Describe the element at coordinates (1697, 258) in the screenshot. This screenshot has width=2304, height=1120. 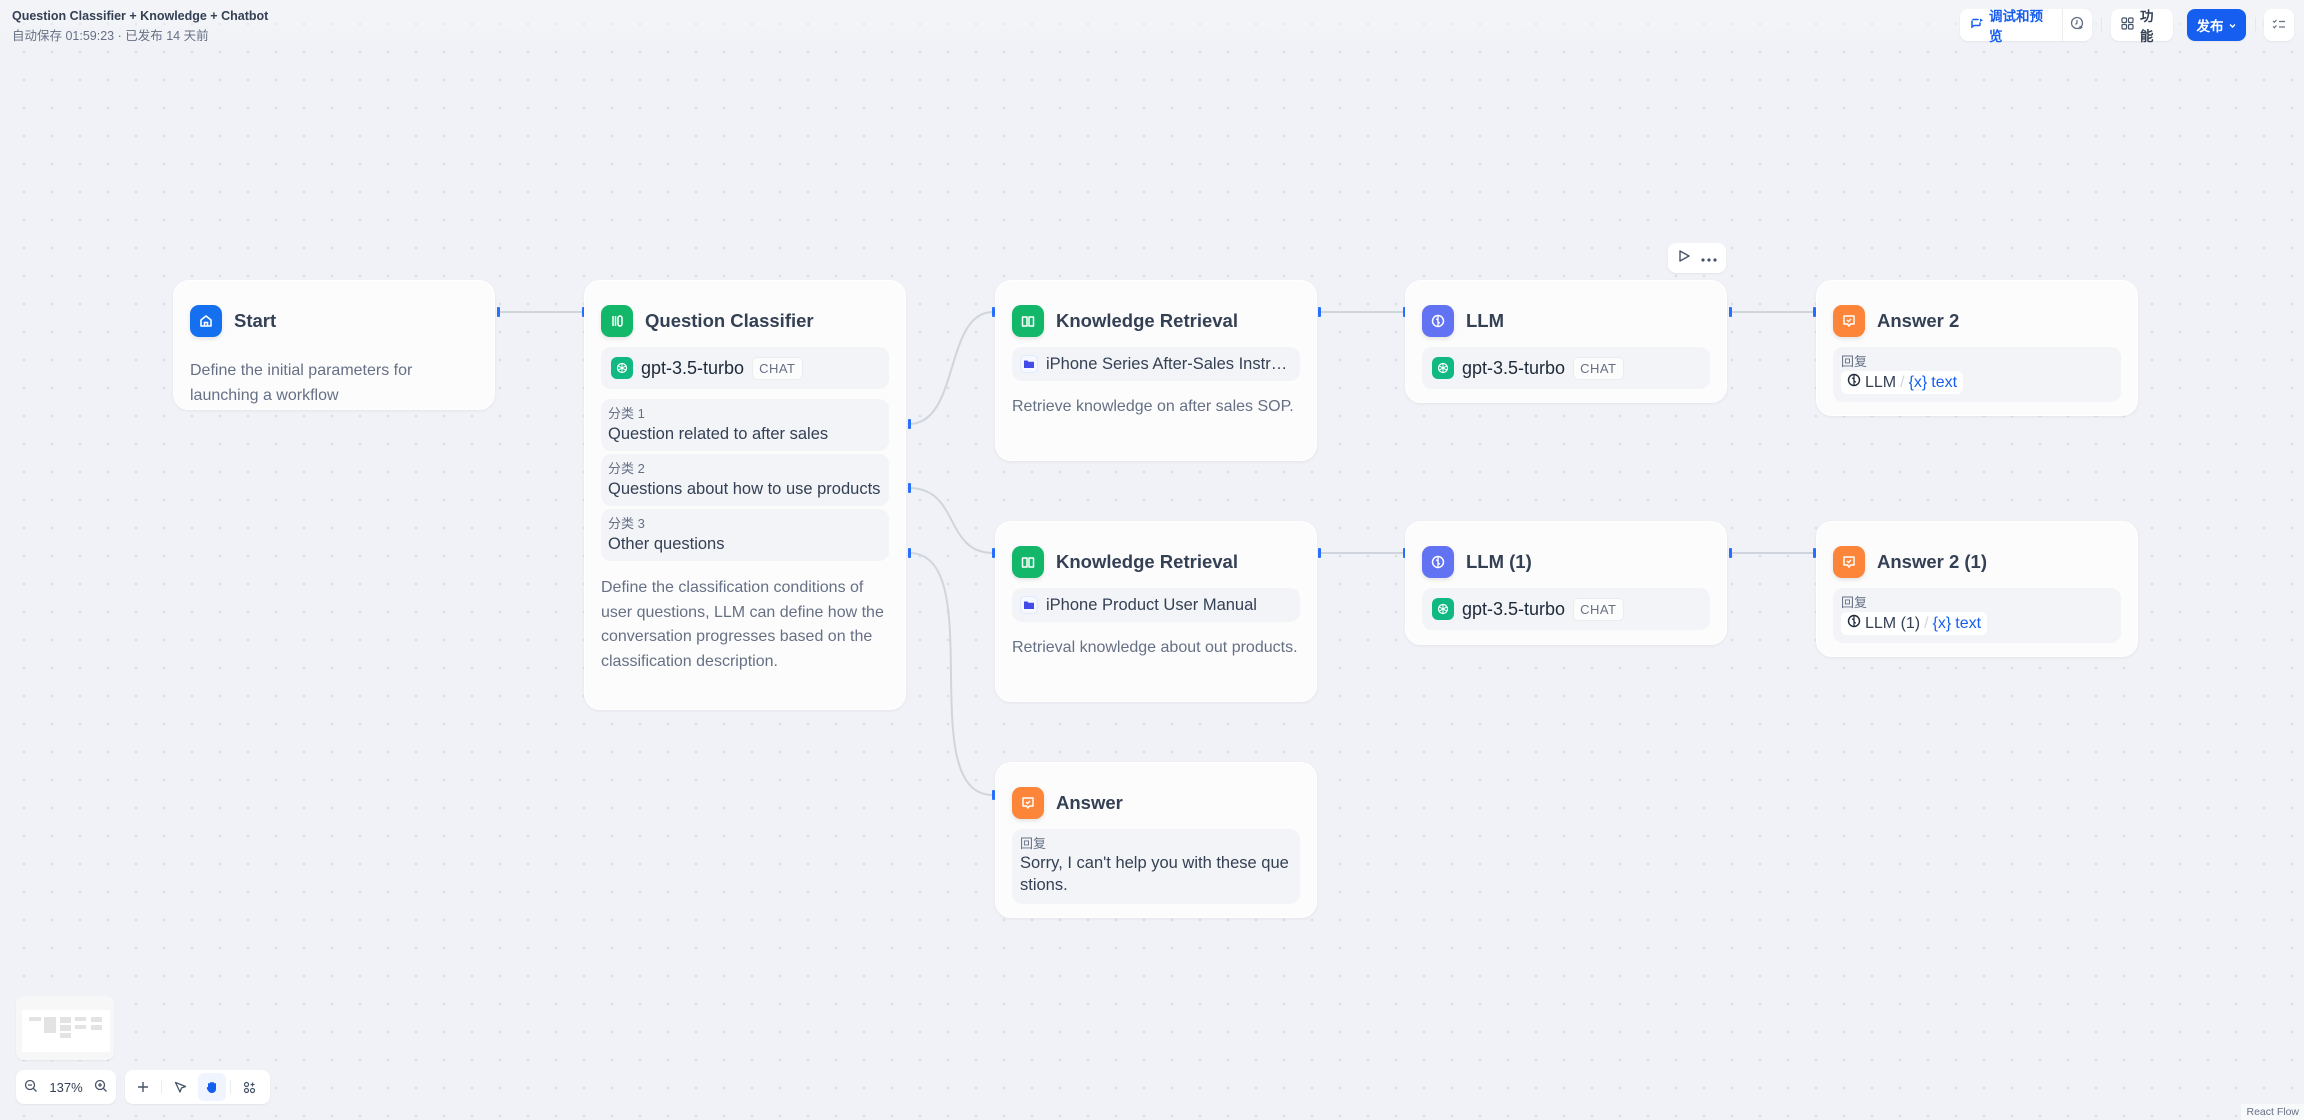
I see `node-toolbar` at that location.